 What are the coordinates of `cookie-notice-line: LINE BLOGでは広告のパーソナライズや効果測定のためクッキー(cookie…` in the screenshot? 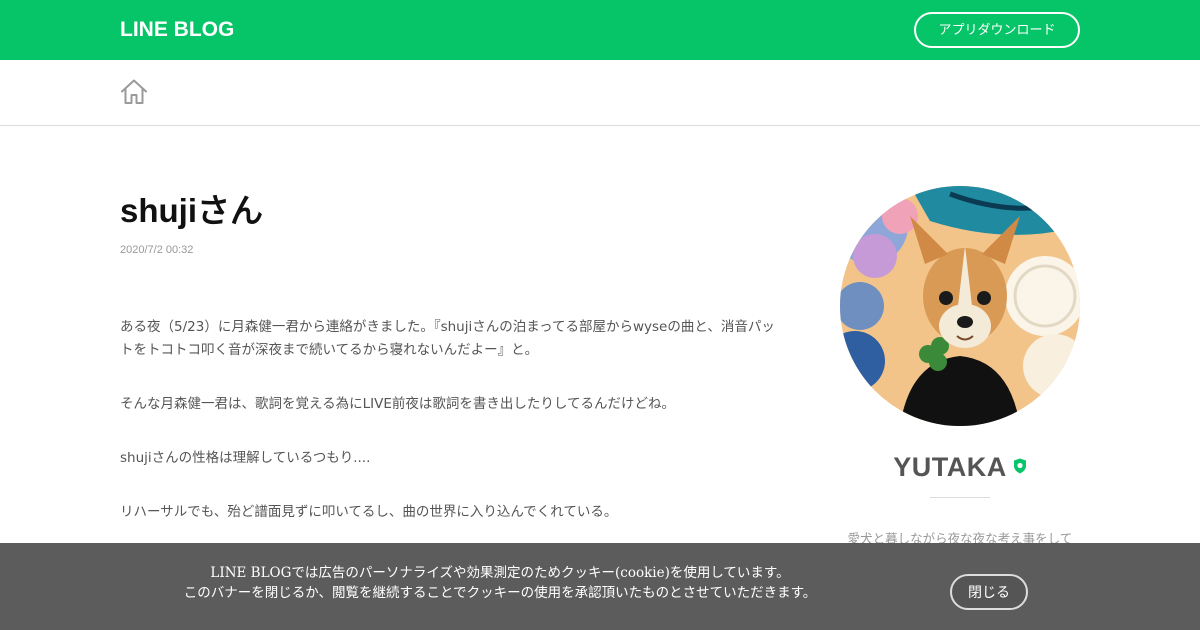 It's located at (500, 573).